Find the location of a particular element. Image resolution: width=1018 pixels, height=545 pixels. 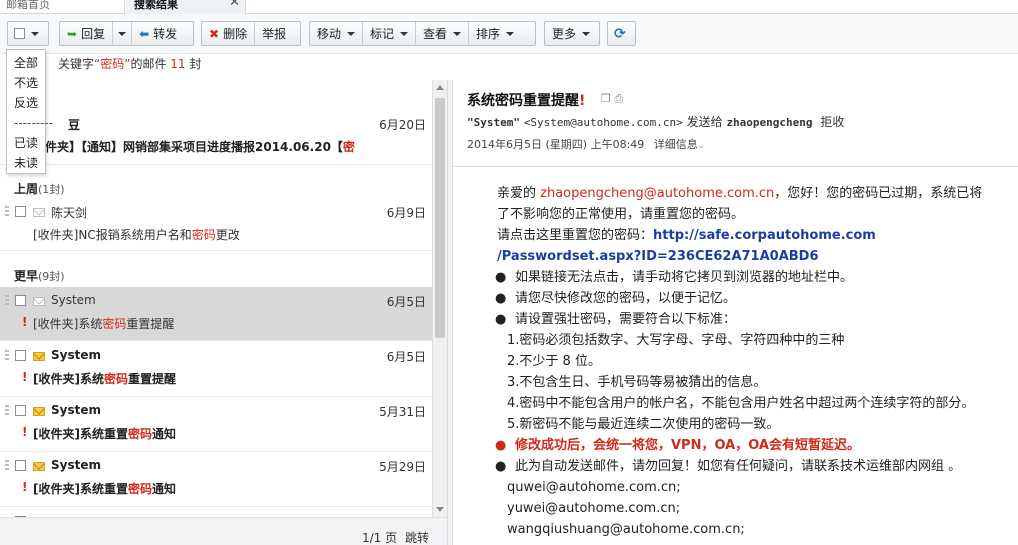

delete-report-group: ✖ 删除 举报 is located at coordinates (251, 33).